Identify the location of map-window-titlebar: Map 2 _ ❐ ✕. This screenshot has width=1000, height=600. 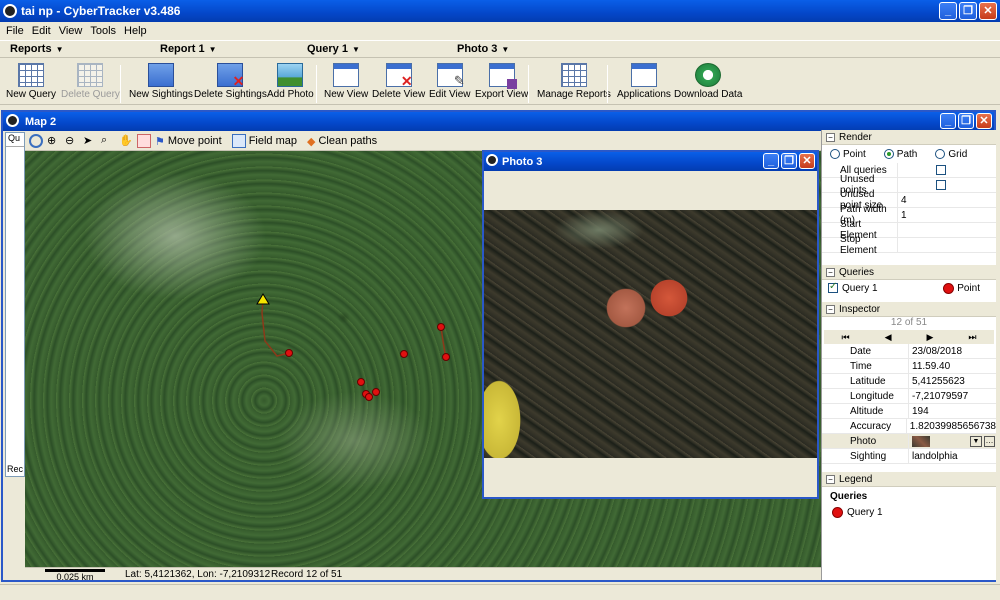
(498, 121).